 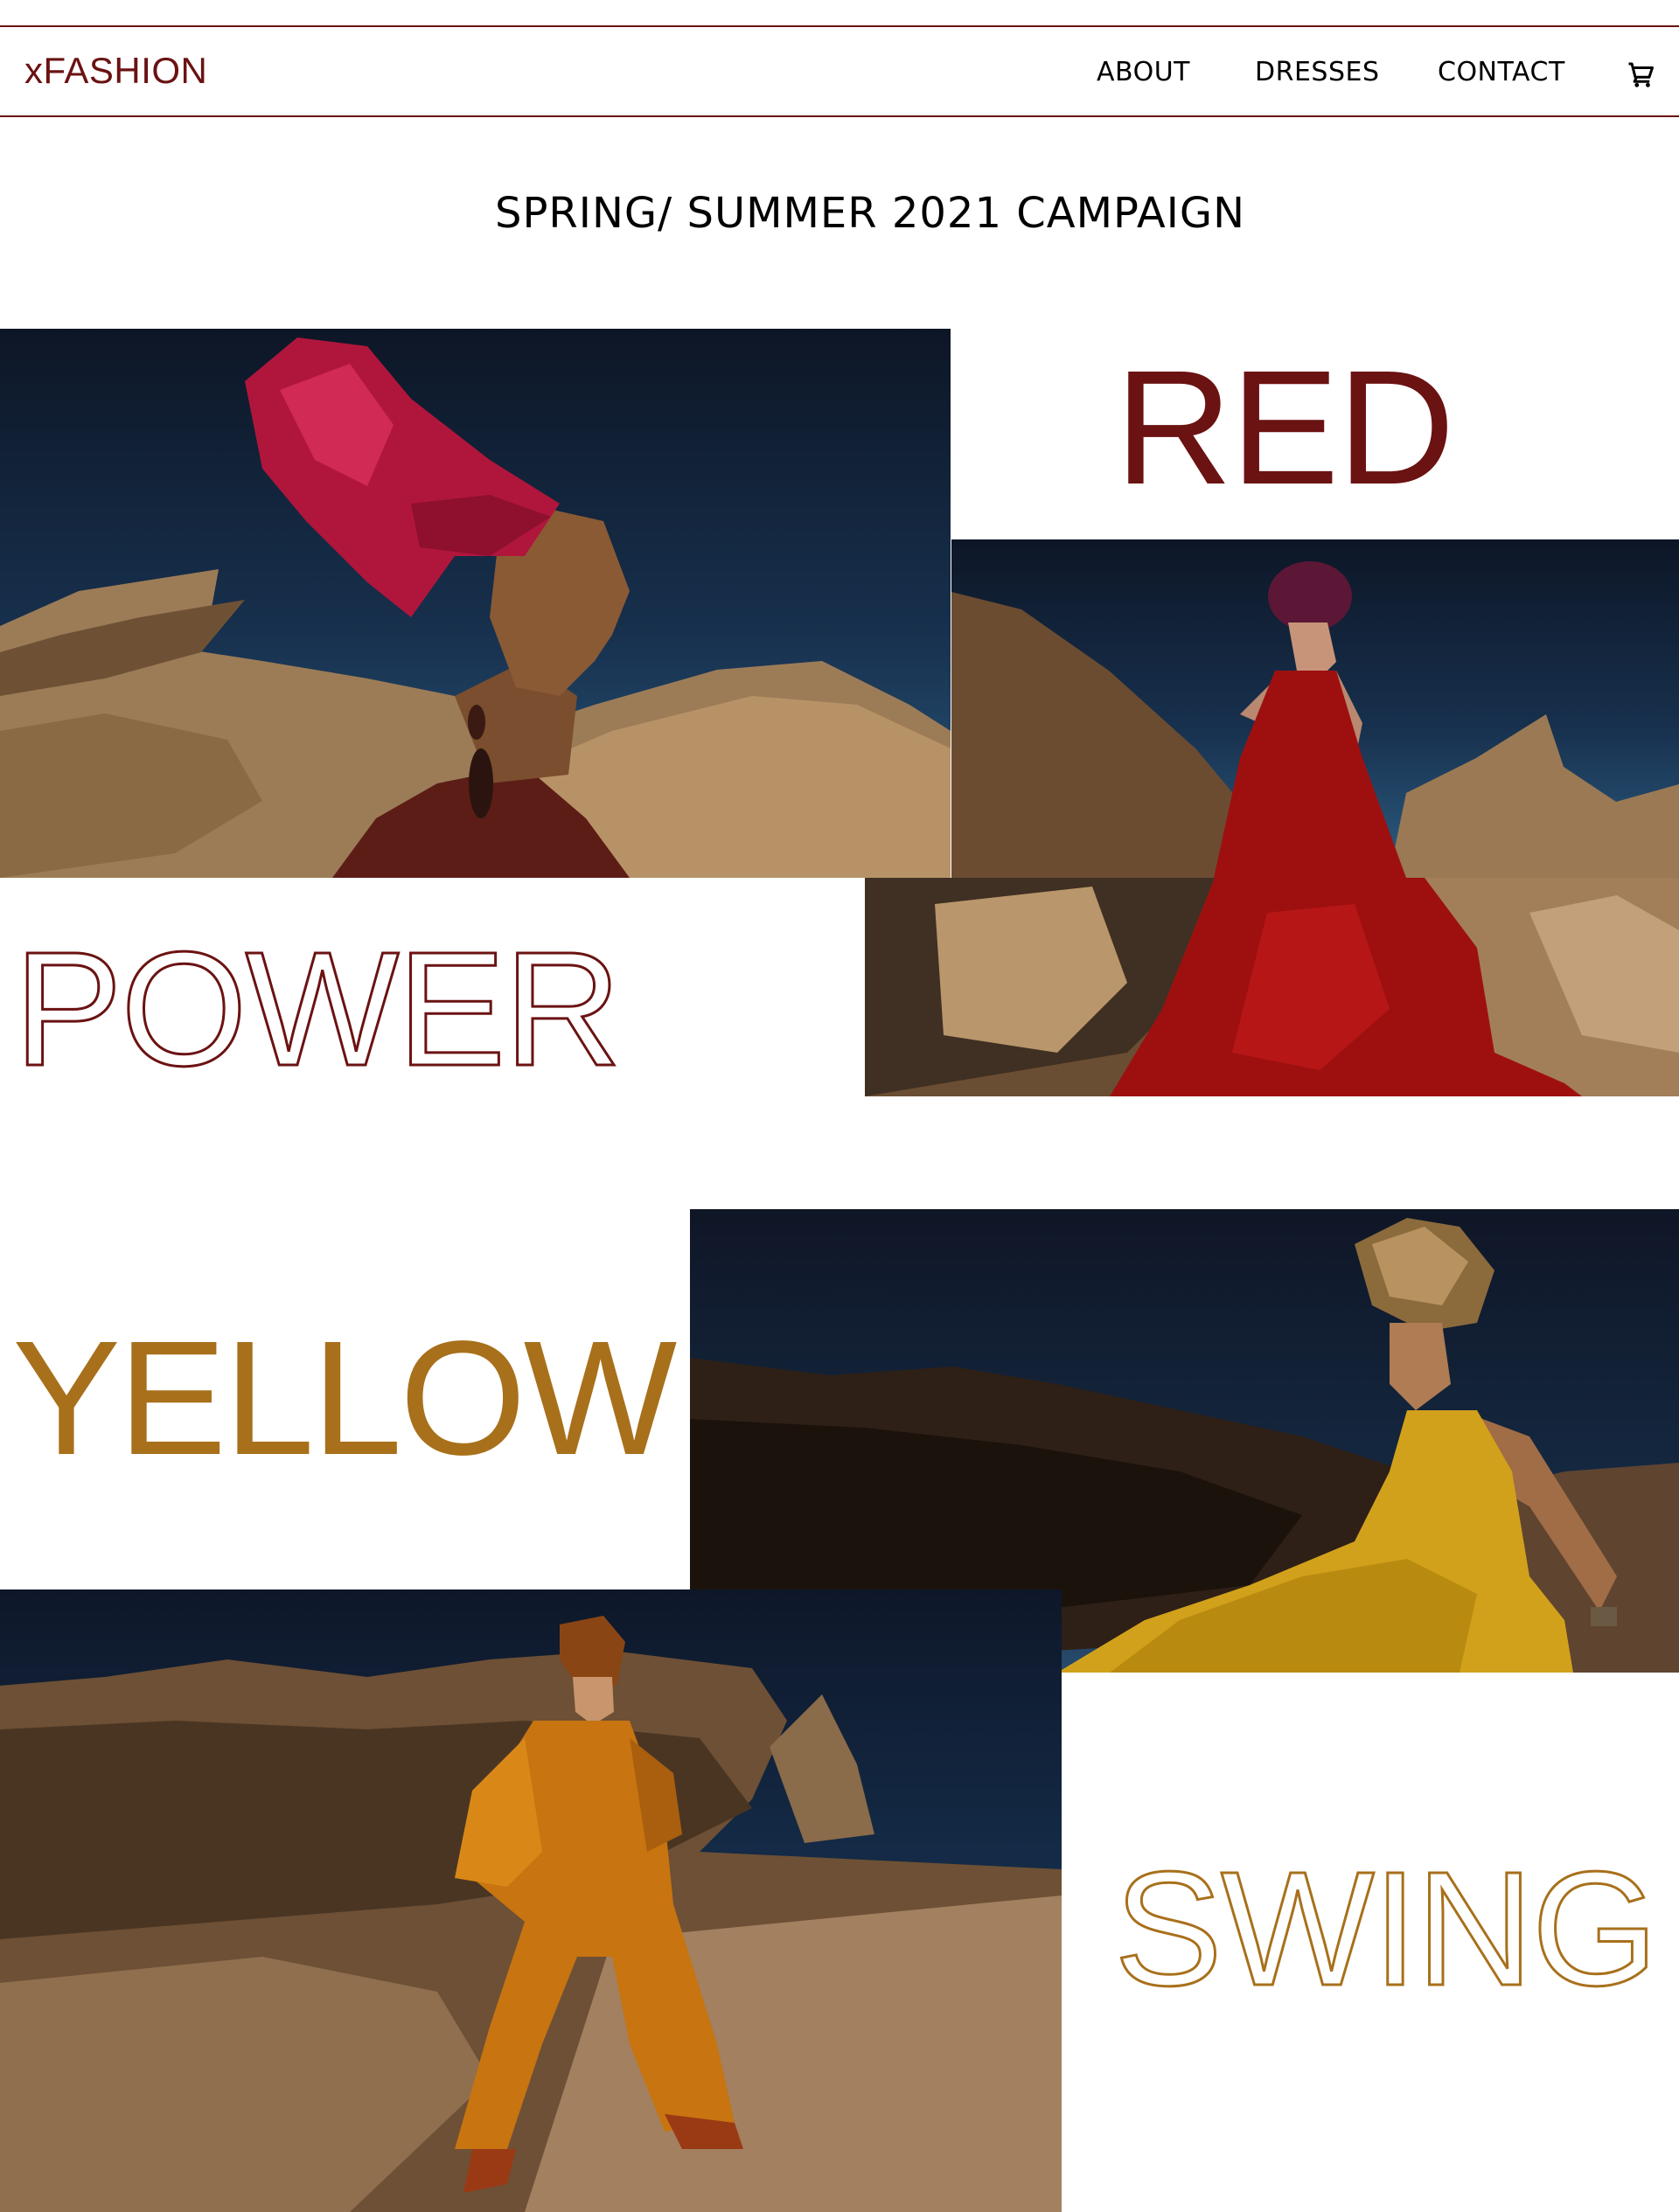 What do you see at coordinates (1285, 427) in the screenshot?
I see `word-red: RED` at bounding box center [1285, 427].